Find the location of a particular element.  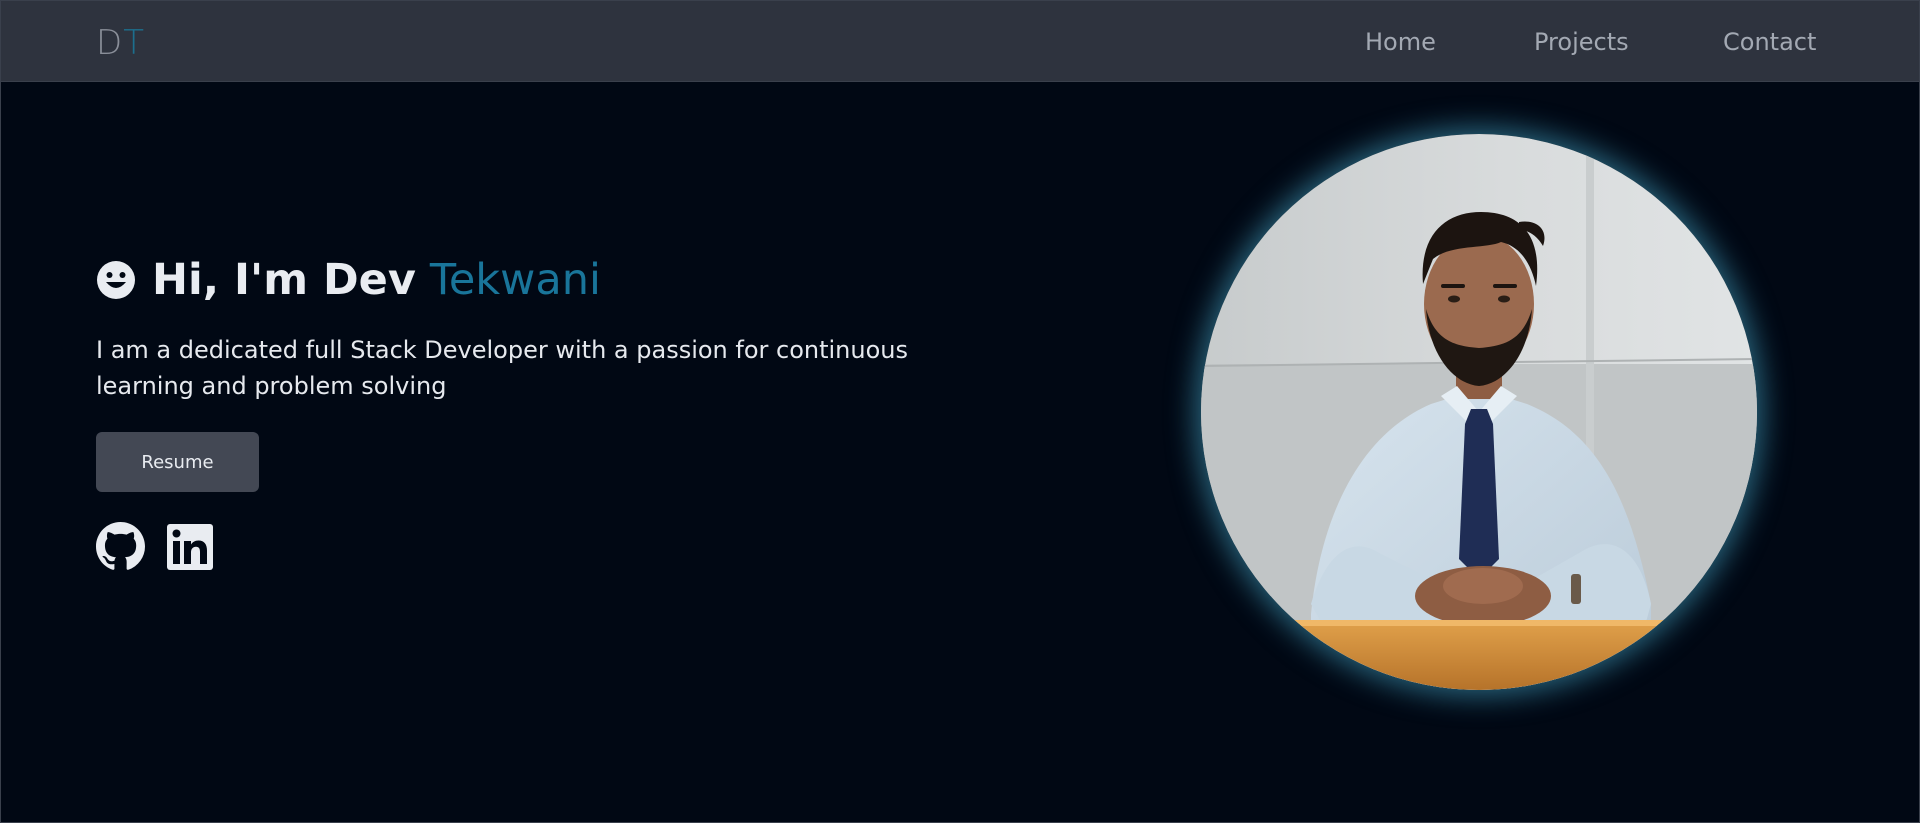

hero-heading: Hi, I'm Dev Tekwani is located at coordinates (348, 280).